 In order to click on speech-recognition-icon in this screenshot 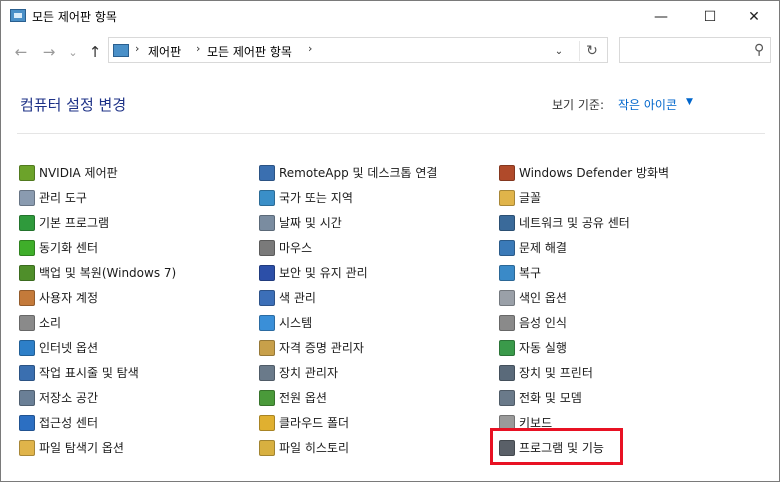, I will do `click(507, 322)`.